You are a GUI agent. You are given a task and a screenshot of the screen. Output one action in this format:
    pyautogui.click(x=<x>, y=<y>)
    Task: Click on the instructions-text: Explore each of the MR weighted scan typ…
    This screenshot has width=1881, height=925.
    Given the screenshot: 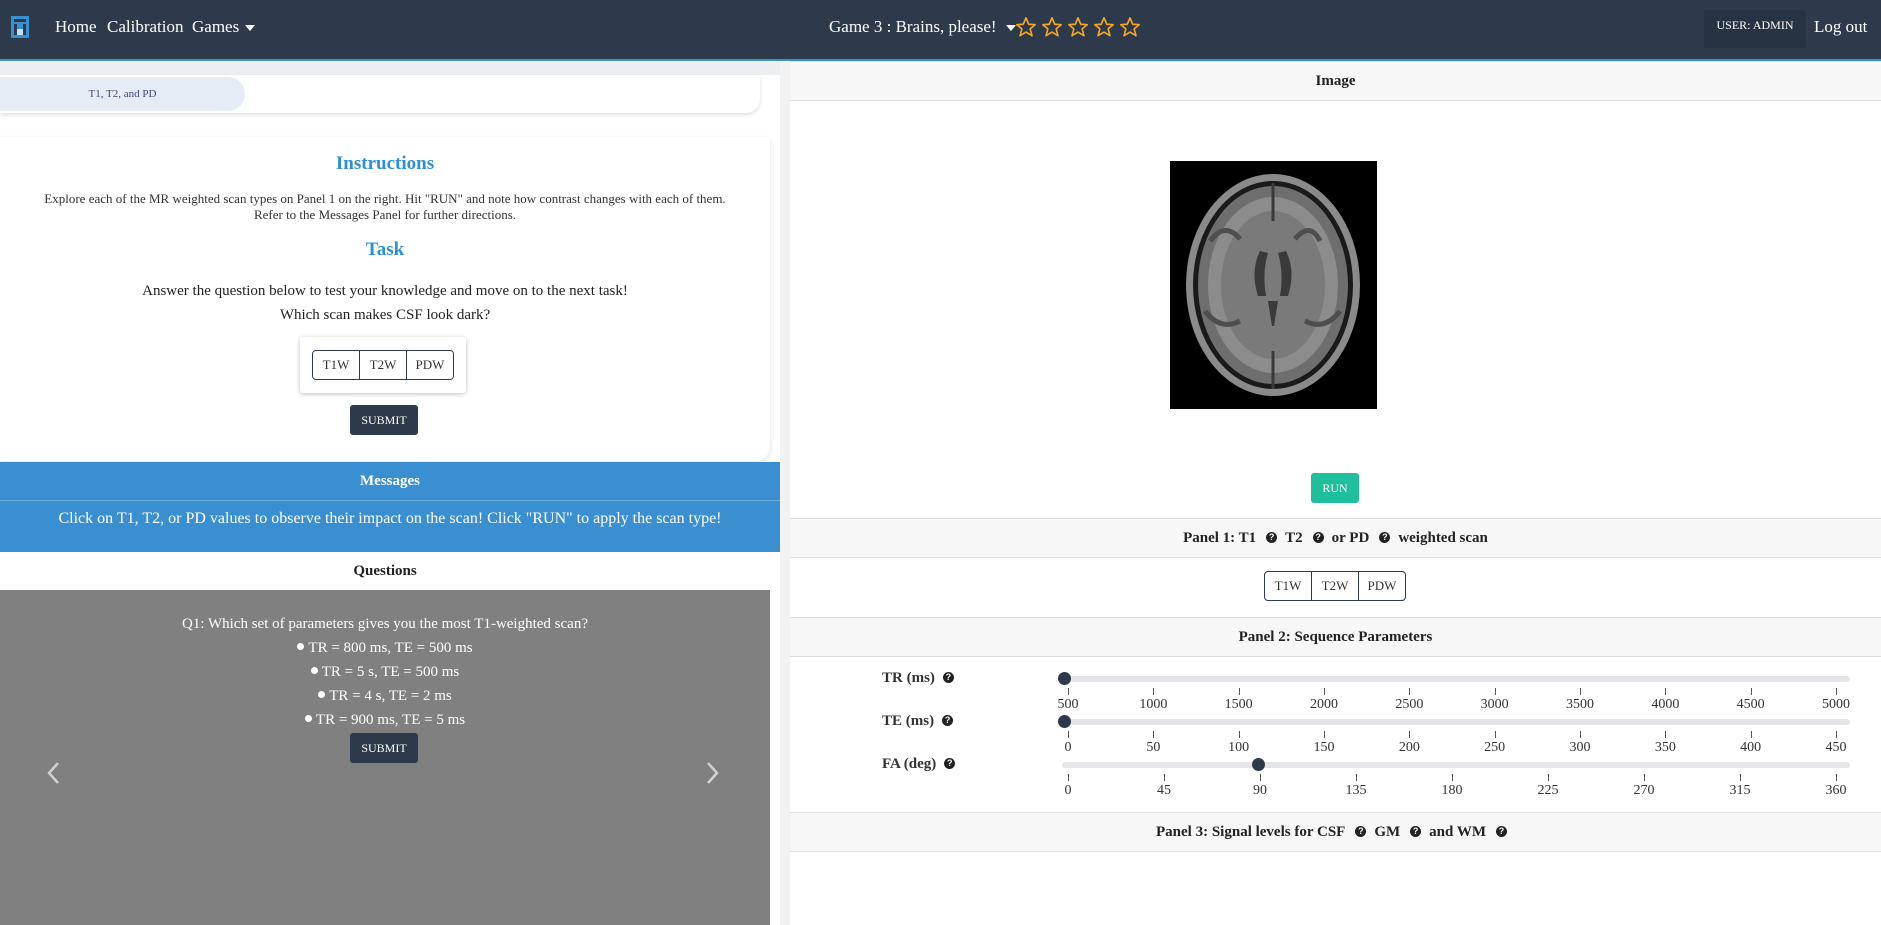 What is the action you would take?
    pyautogui.click(x=385, y=207)
    